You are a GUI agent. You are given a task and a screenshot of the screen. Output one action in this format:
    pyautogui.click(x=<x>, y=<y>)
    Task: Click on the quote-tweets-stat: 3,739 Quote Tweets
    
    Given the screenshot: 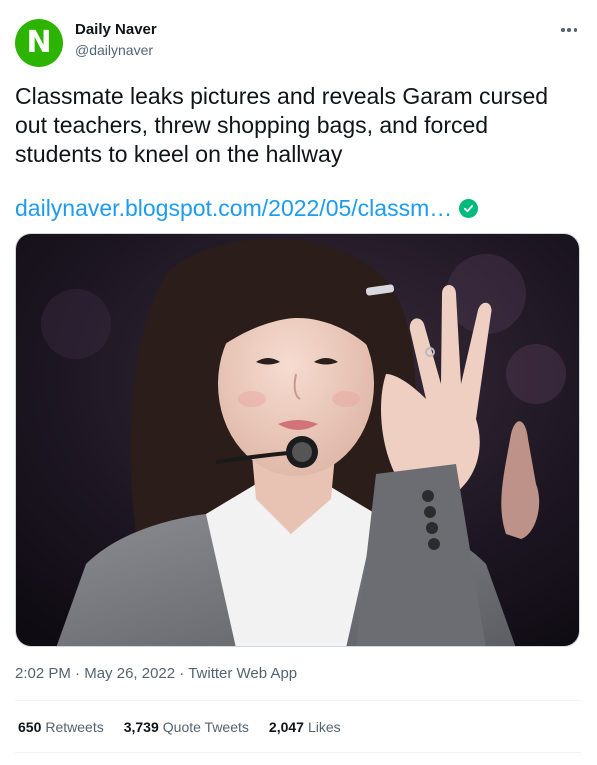 What is the action you would take?
    pyautogui.click(x=186, y=727)
    